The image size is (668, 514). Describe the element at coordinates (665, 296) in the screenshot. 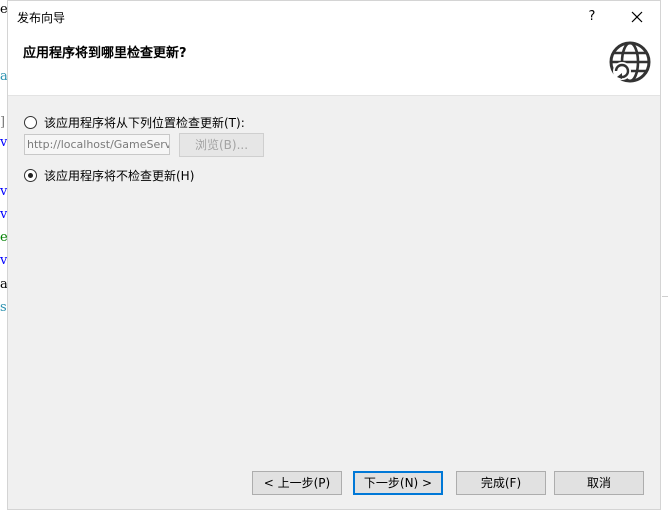

I see `background-divider` at that location.